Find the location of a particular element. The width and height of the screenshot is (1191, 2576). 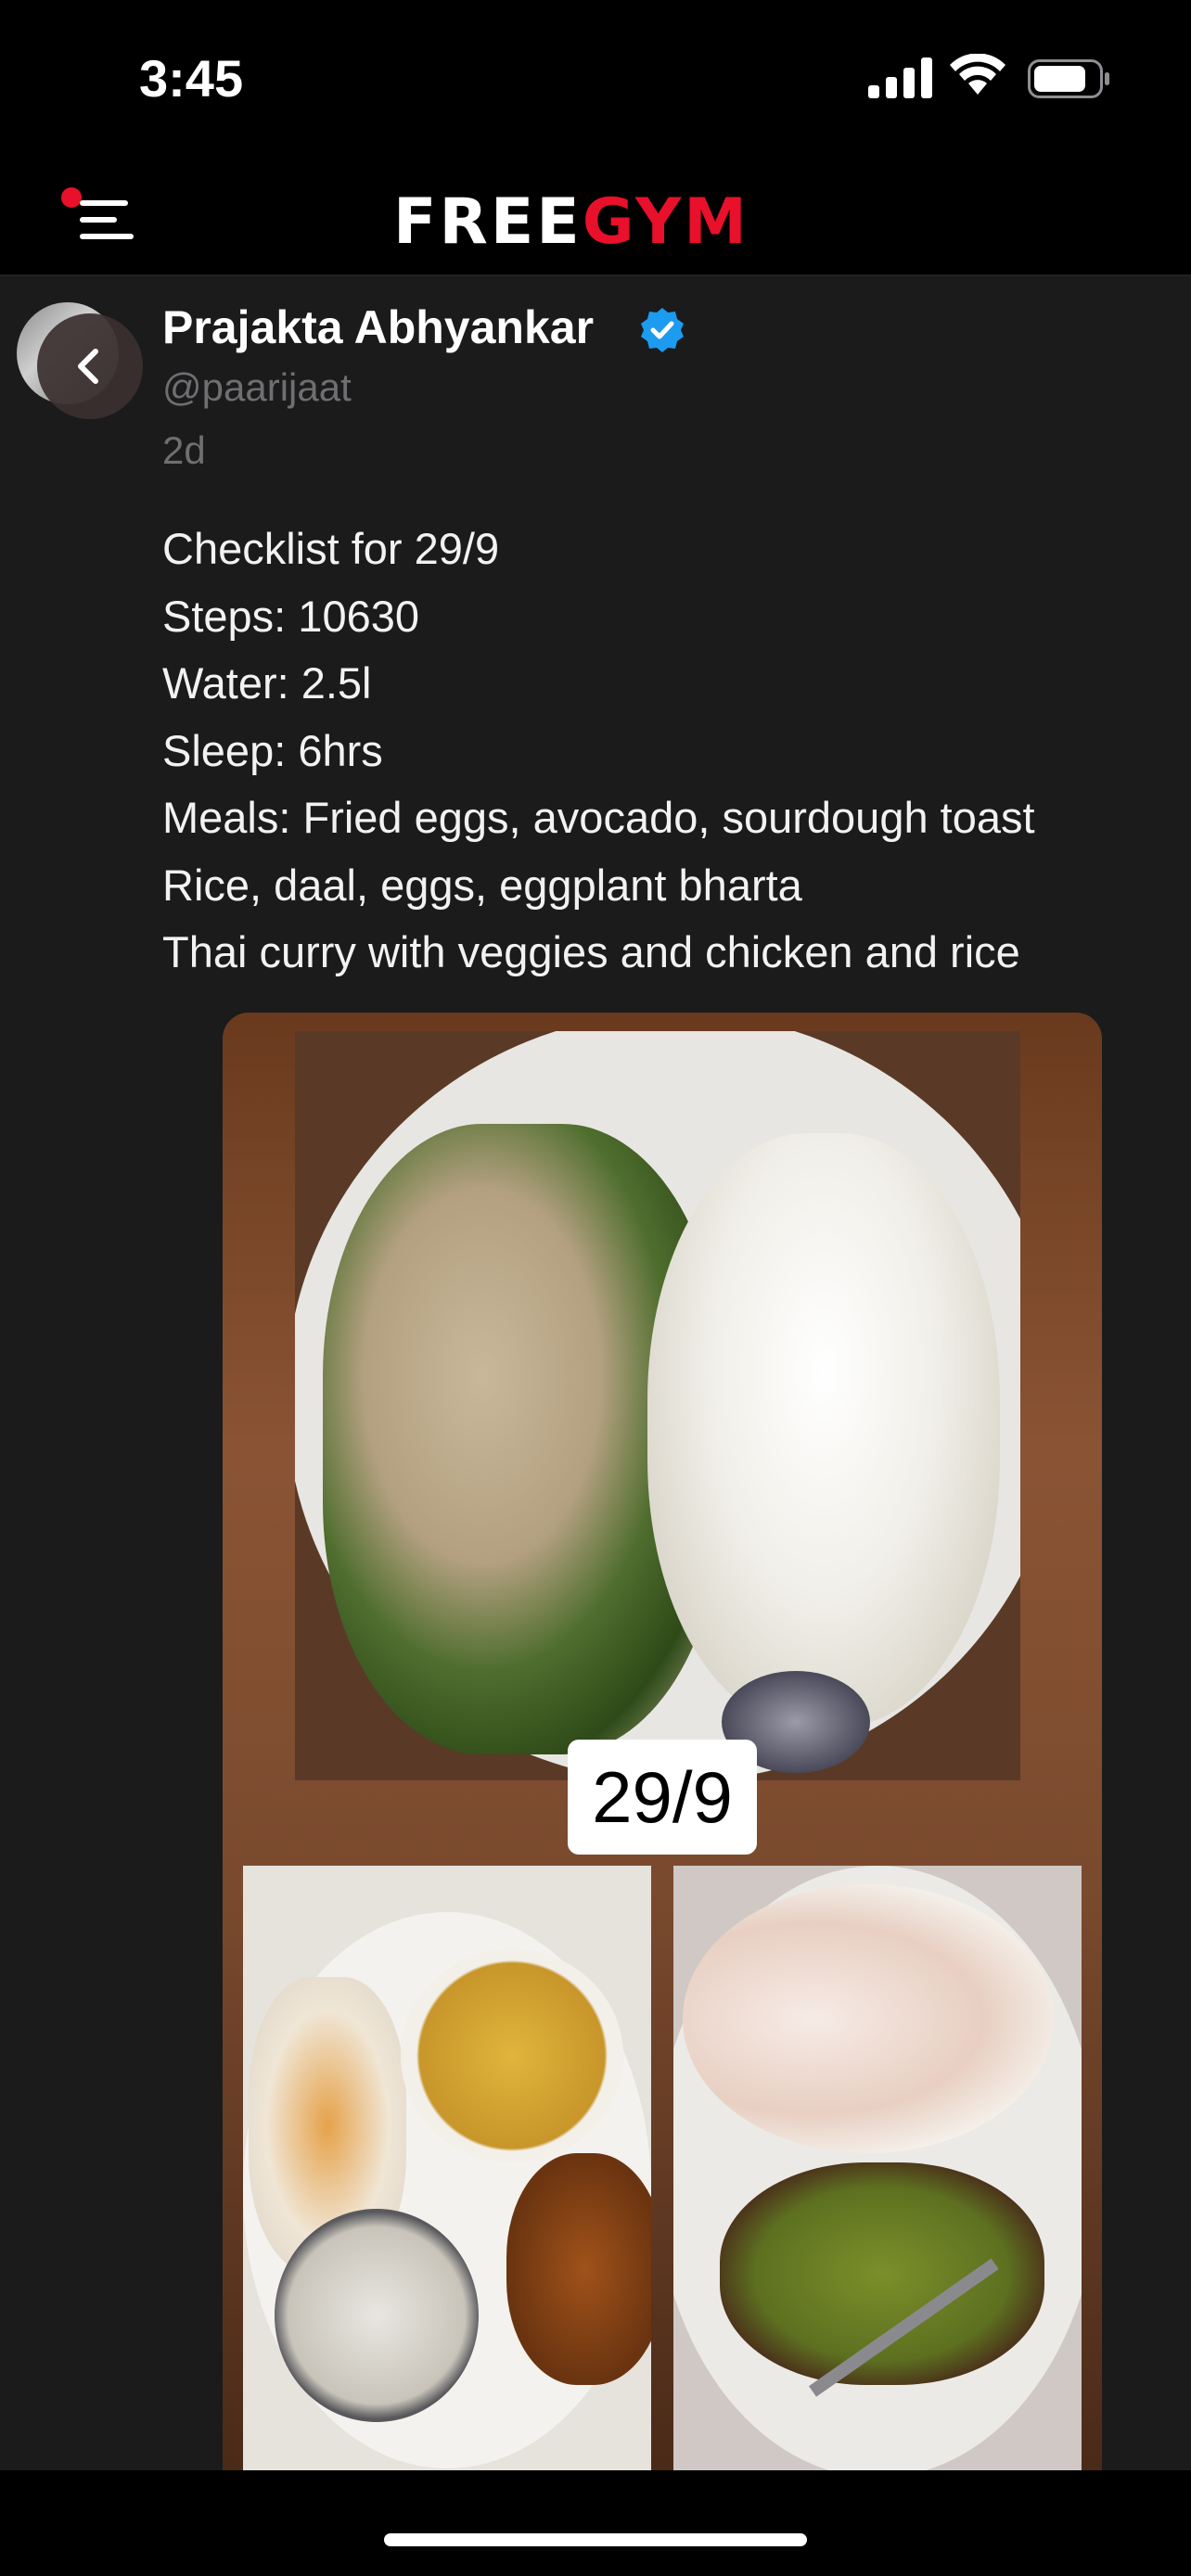

app-logo: FREEGYM is located at coordinates (571, 222).